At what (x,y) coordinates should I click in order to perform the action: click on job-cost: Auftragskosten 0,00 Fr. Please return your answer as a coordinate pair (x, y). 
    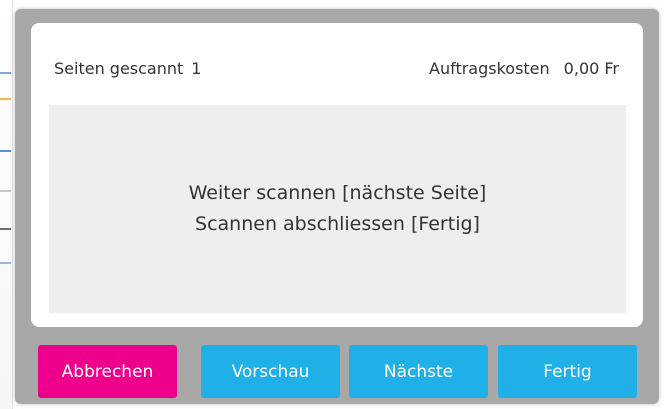
    Looking at the image, I should click on (524, 68).